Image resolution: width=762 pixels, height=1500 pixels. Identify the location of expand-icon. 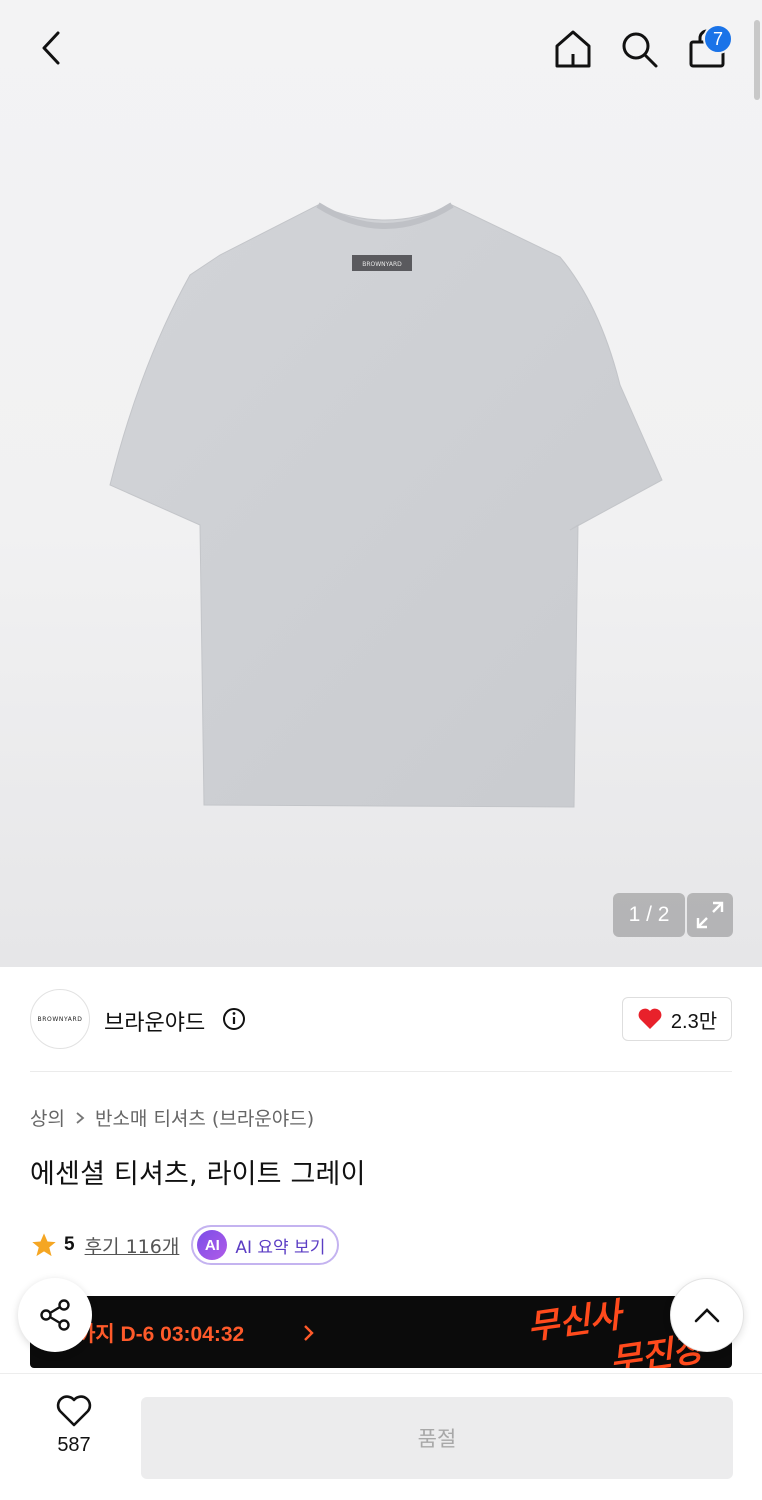
(710, 915).